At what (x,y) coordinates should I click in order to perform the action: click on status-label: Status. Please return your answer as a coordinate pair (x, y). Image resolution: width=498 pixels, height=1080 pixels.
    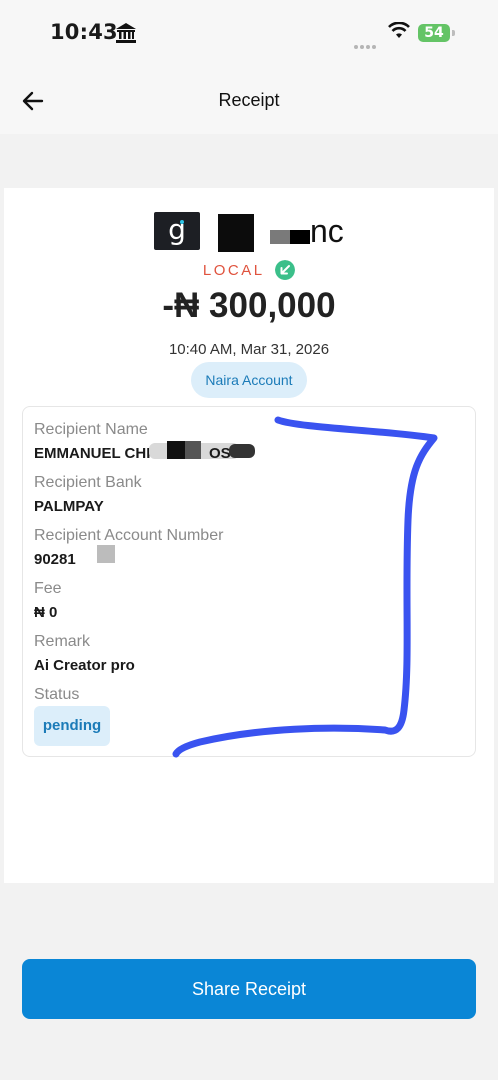
    Looking at the image, I should click on (57, 694).